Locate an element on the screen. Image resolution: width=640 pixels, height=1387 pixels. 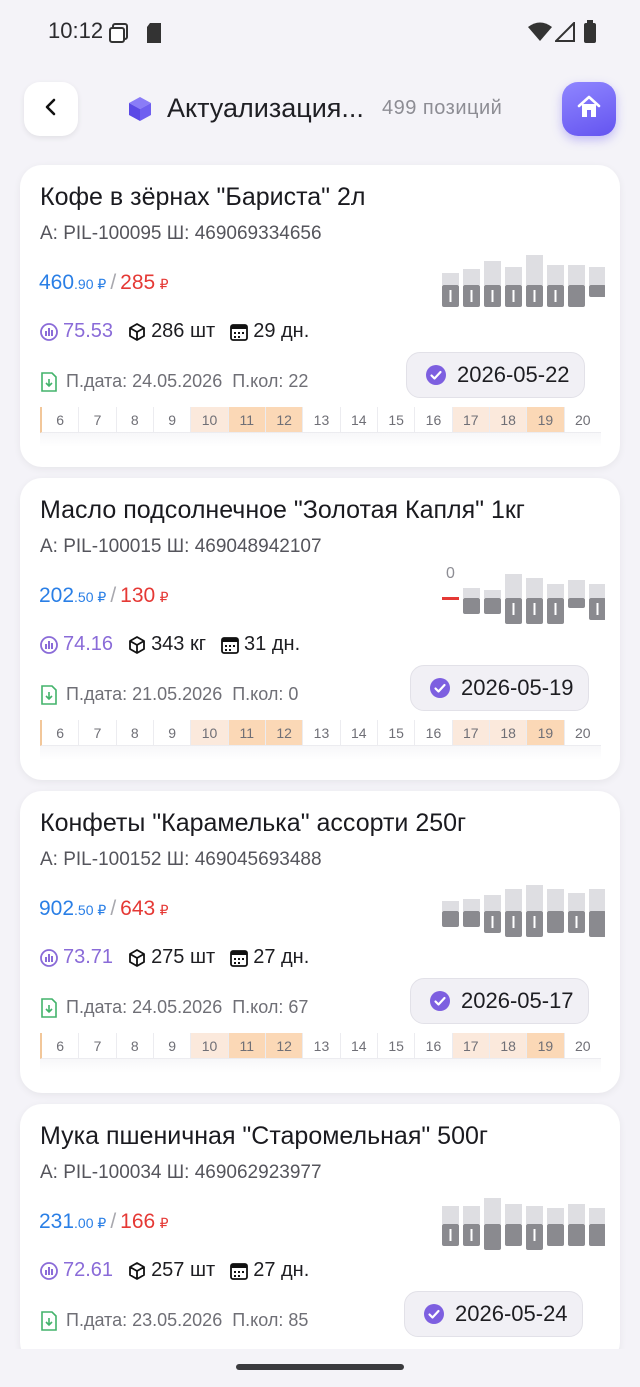
product-codes: А: PIL-100152 Ш: 469045693488 is located at coordinates (181, 859).